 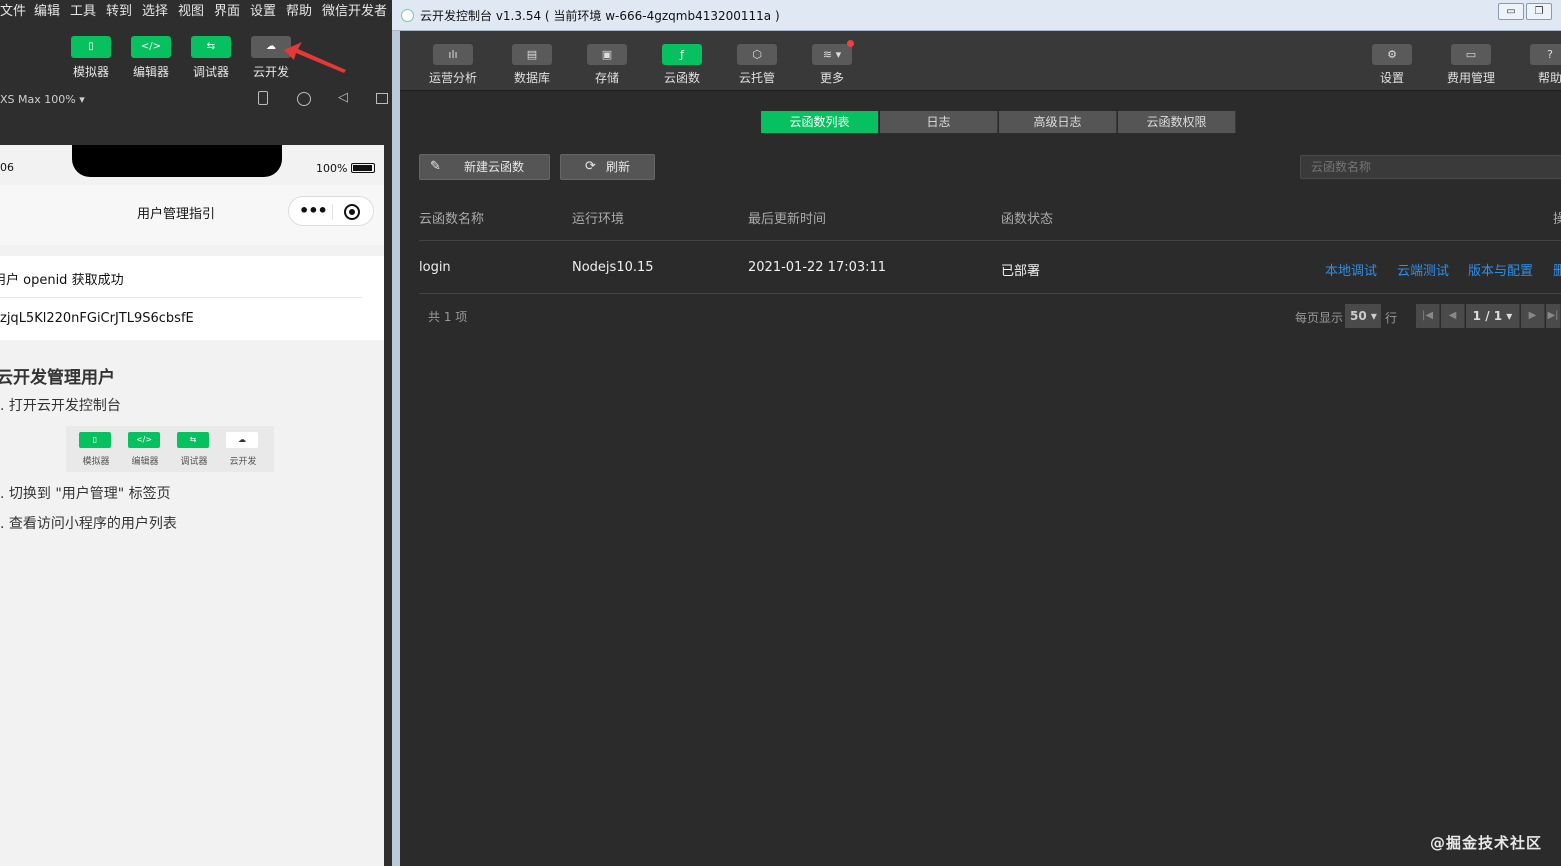 What do you see at coordinates (196, 100) in the screenshot?
I see `simulator-bar: XS Max 100% ▾ ◁` at bounding box center [196, 100].